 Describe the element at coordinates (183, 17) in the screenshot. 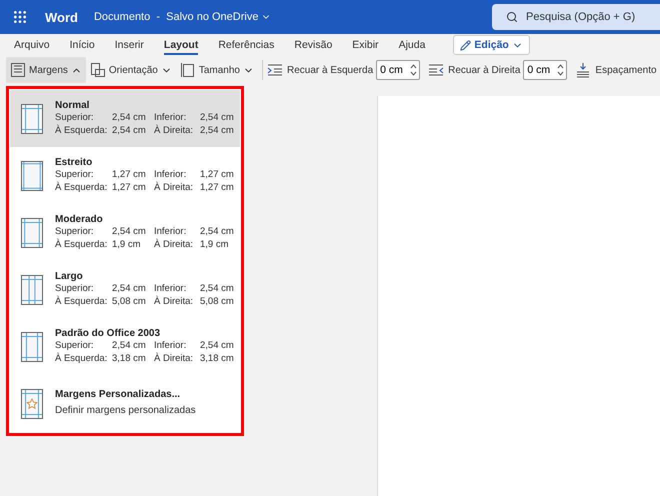

I see `document-title-button: Documento - Salvo no OneDrive` at that location.